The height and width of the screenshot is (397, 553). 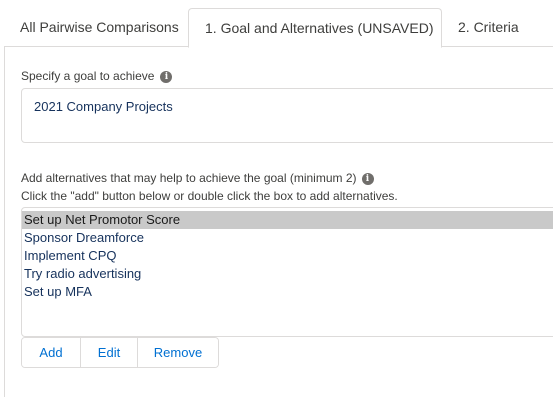 What do you see at coordinates (287, 115) in the screenshot?
I see `goal-input: 2021 Company Projects` at bounding box center [287, 115].